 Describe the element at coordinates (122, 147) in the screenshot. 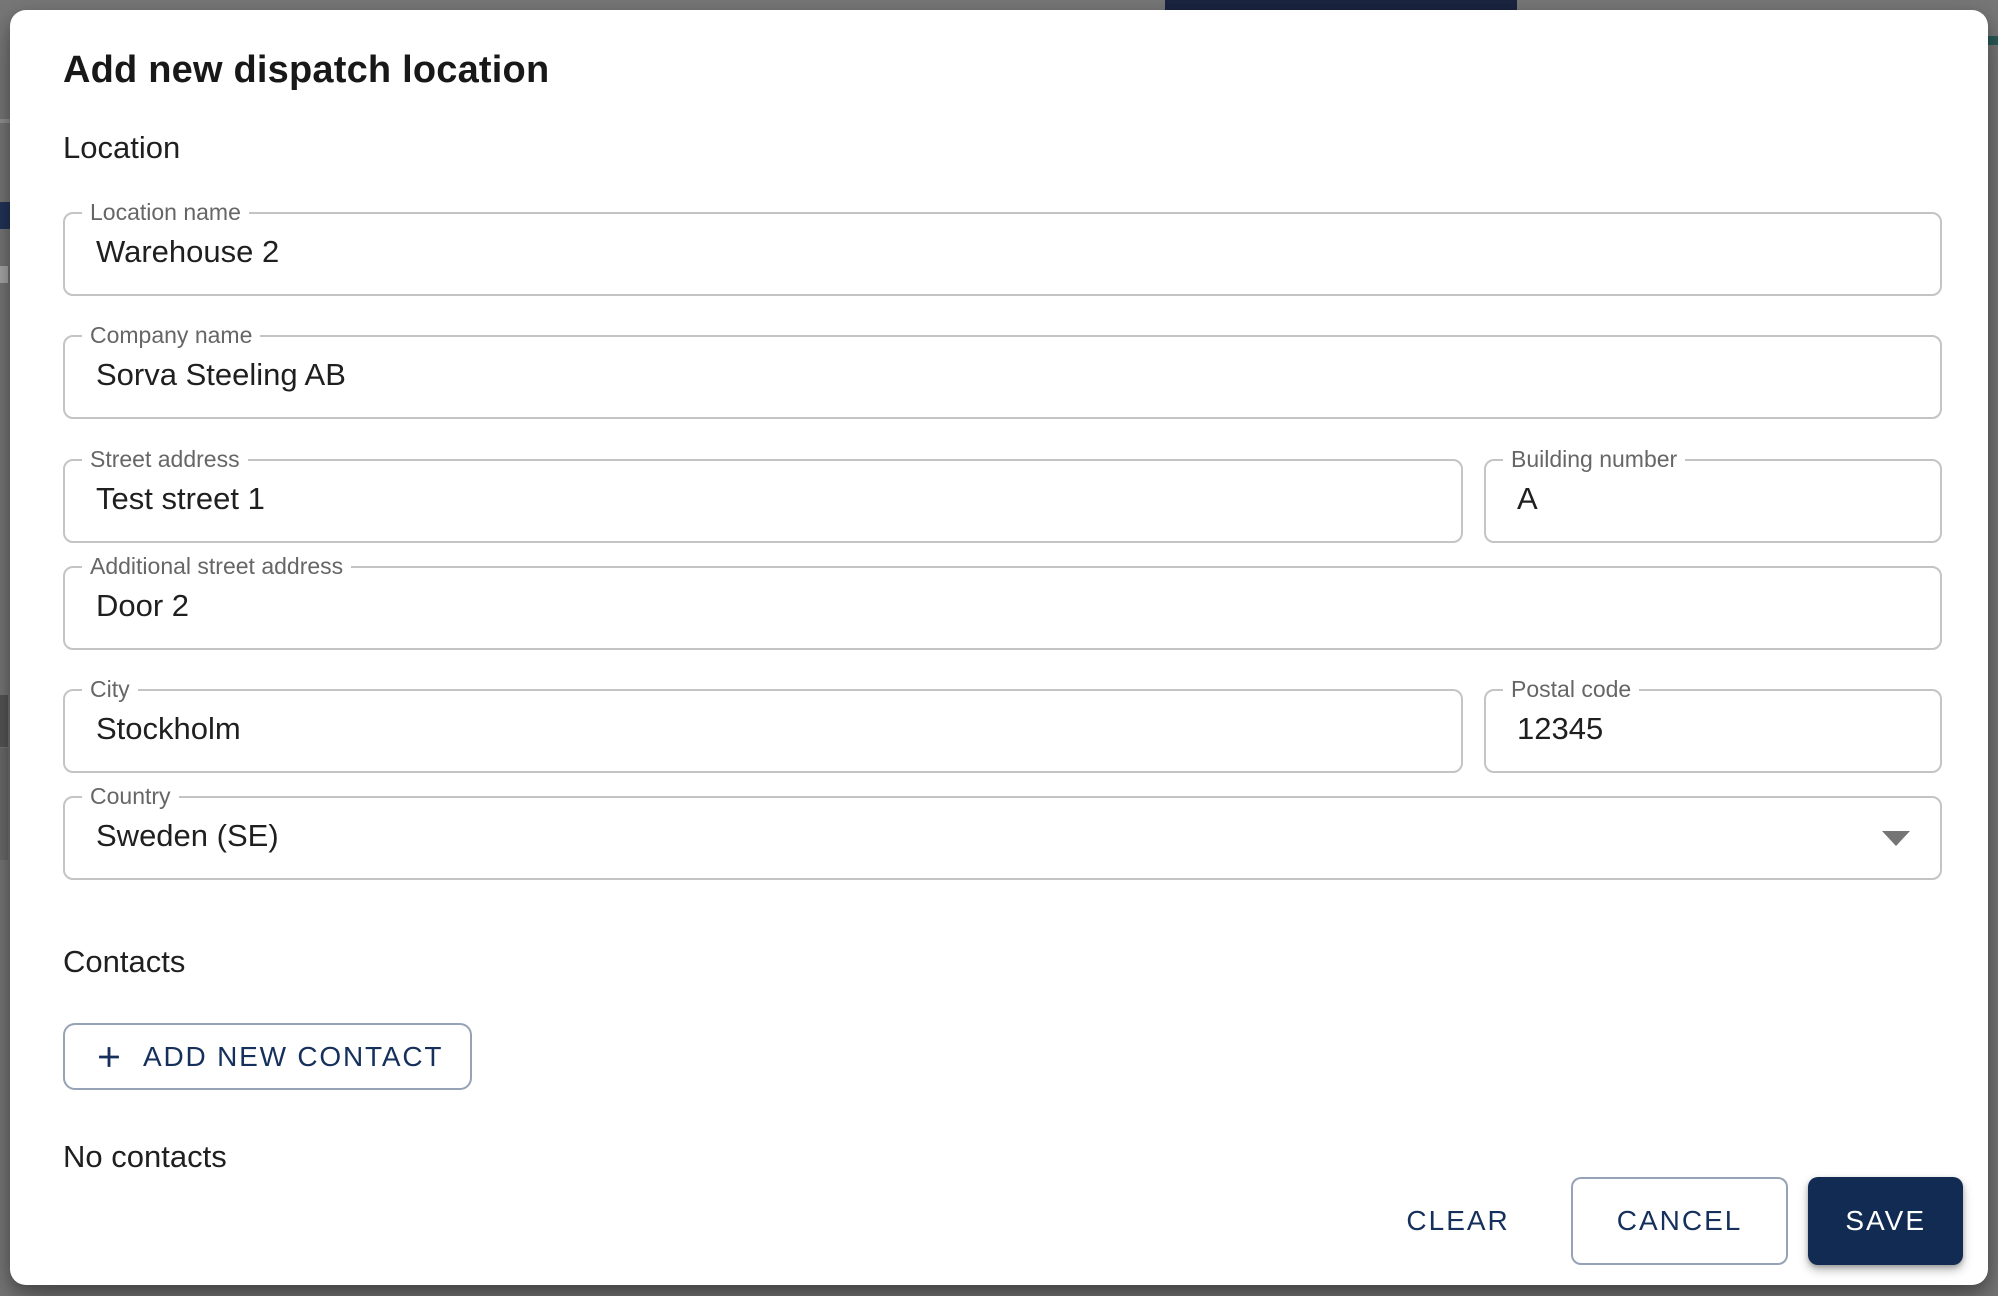

I see `section-heading-location: Location` at that location.